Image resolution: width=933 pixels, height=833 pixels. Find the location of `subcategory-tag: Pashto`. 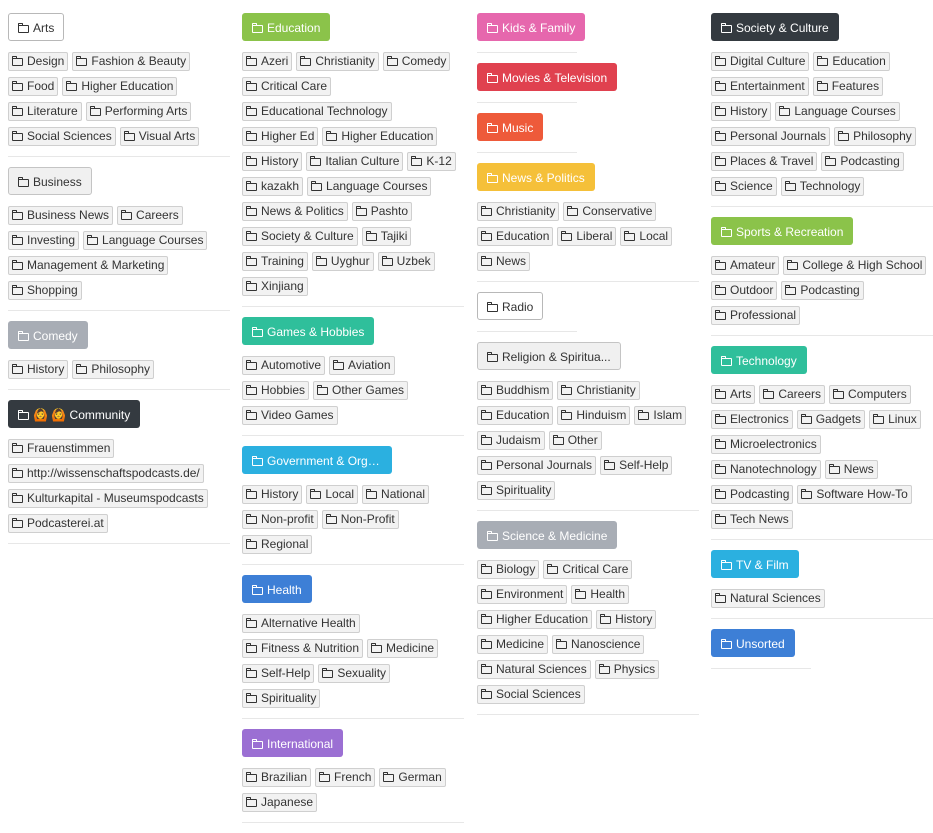

subcategory-tag: Pashto is located at coordinates (382, 211).